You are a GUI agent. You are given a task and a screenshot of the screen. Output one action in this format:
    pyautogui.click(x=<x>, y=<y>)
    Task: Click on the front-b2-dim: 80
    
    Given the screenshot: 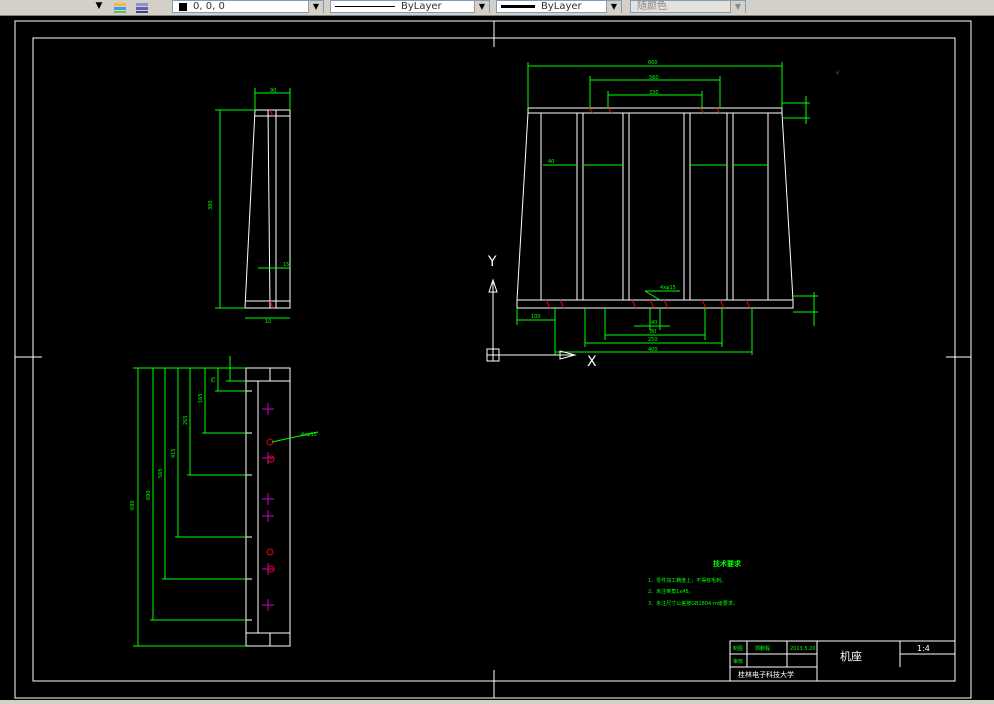 What is the action you would take?
    pyautogui.click(x=653, y=332)
    